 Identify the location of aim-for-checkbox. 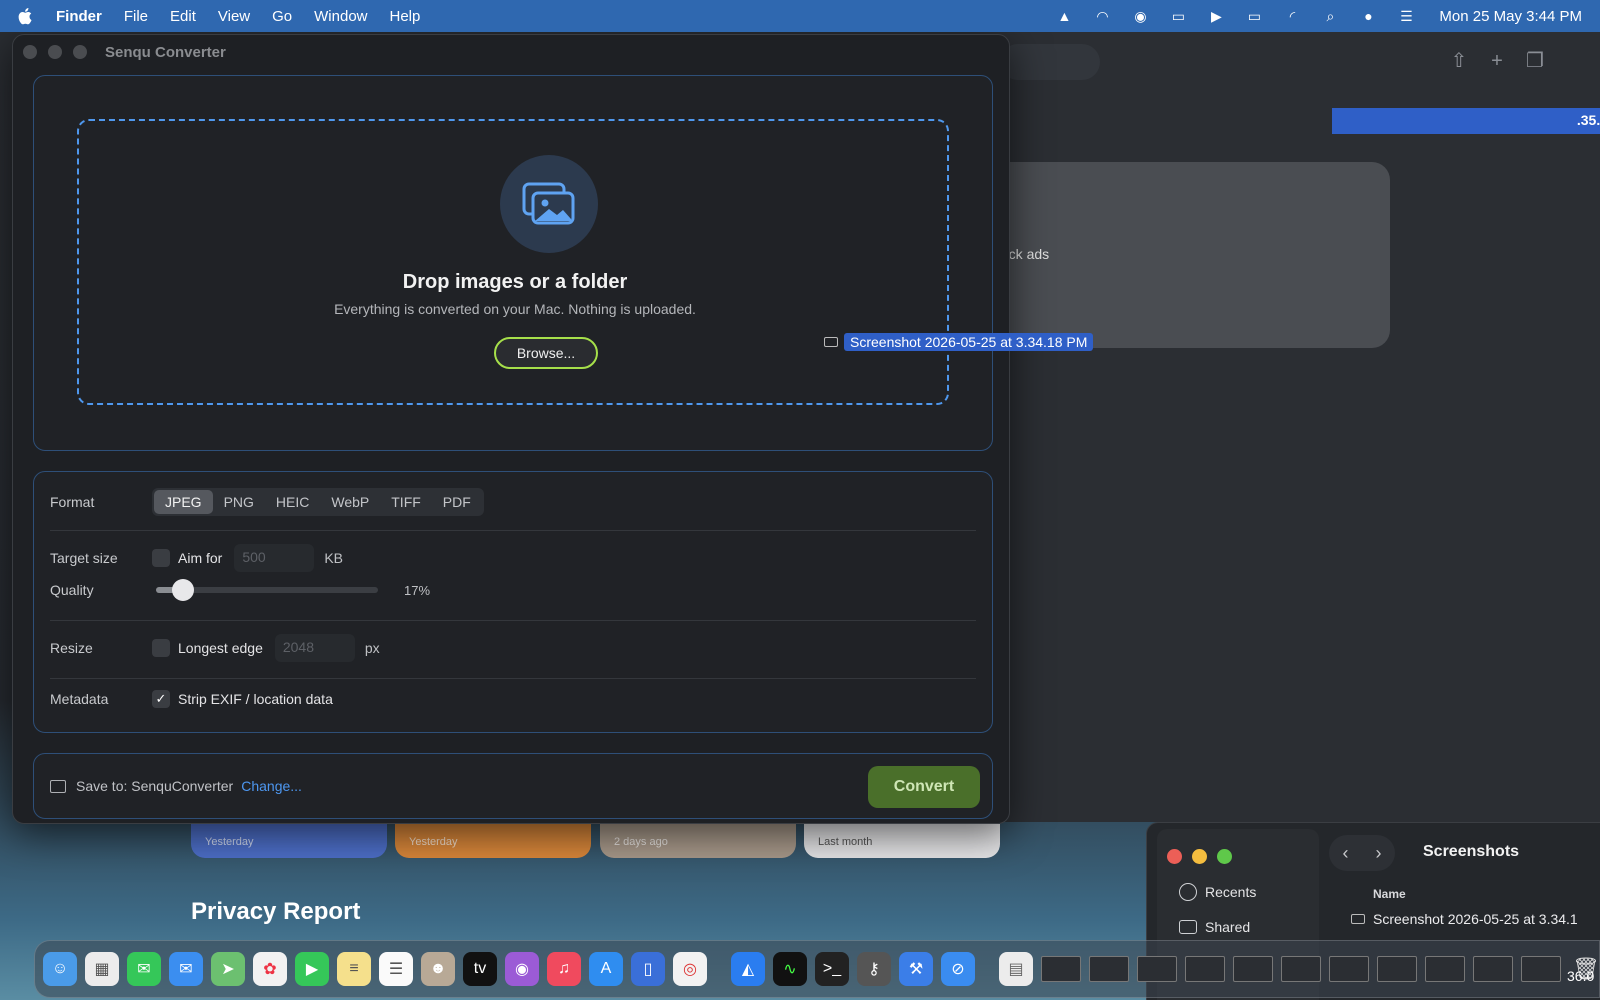
(161, 558).